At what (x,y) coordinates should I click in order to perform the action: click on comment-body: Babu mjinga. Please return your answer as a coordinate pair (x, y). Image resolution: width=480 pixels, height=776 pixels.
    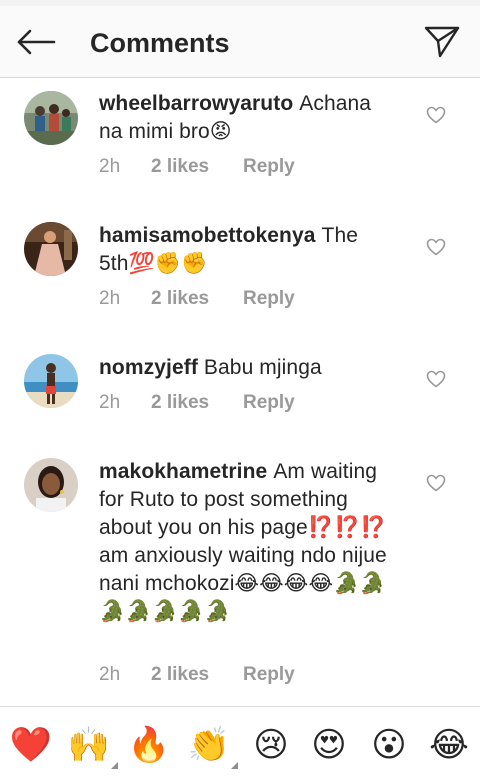
    Looking at the image, I should click on (262, 367).